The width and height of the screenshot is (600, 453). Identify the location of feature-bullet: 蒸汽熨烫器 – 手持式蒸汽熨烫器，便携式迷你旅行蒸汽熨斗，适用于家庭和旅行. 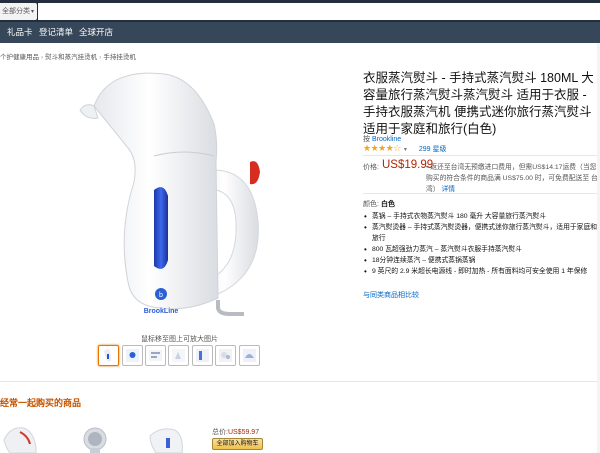
(480, 233).